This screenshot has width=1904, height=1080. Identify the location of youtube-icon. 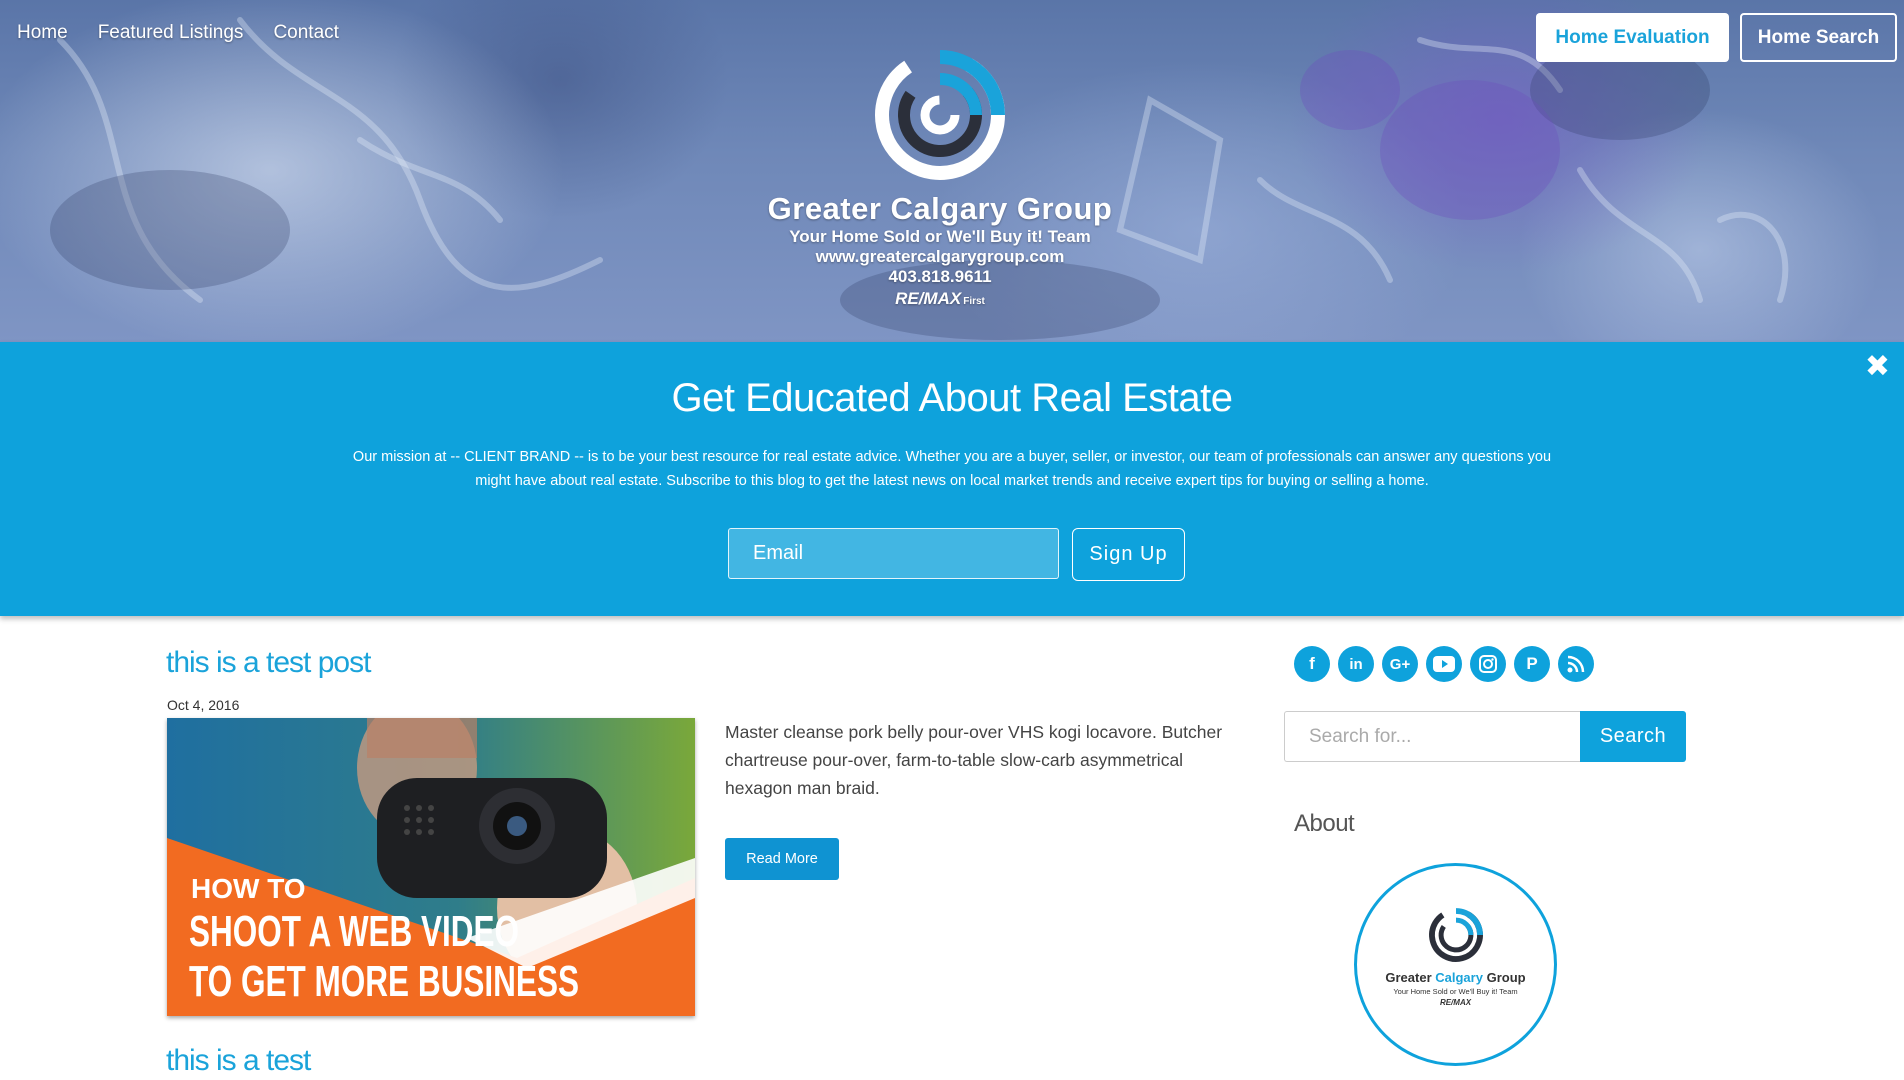
(1444, 664).